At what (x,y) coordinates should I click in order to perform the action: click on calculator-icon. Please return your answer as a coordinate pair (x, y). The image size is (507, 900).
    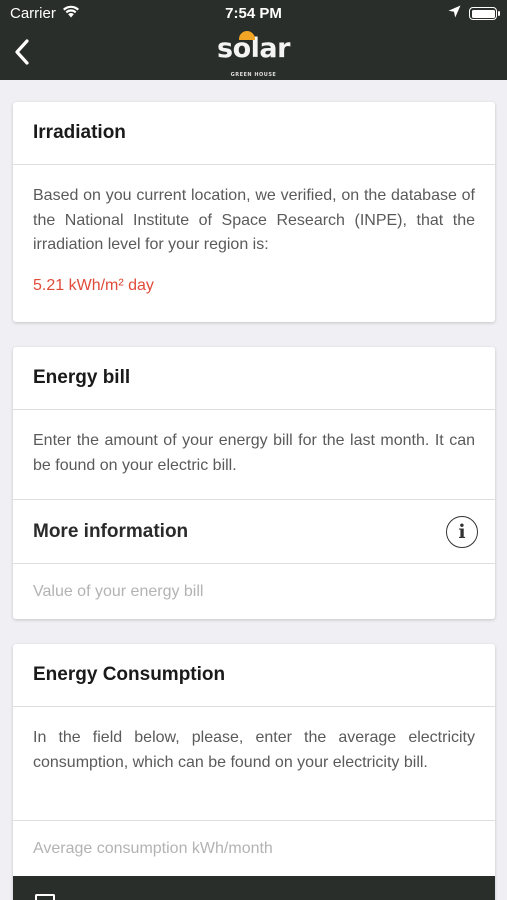
    Looking at the image, I should click on (45, 897).